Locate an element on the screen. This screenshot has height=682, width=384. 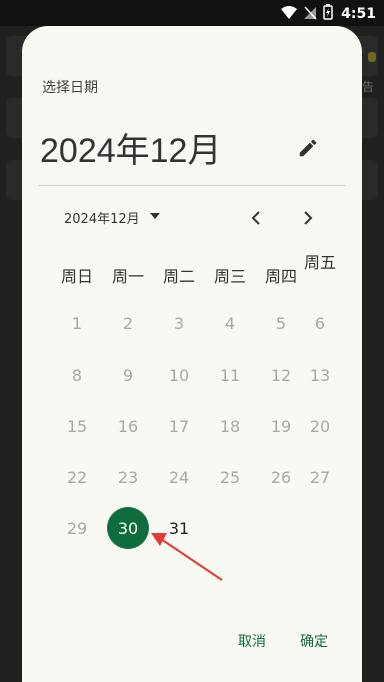
calendar-day: 1 is located at coordinates (77, 323).